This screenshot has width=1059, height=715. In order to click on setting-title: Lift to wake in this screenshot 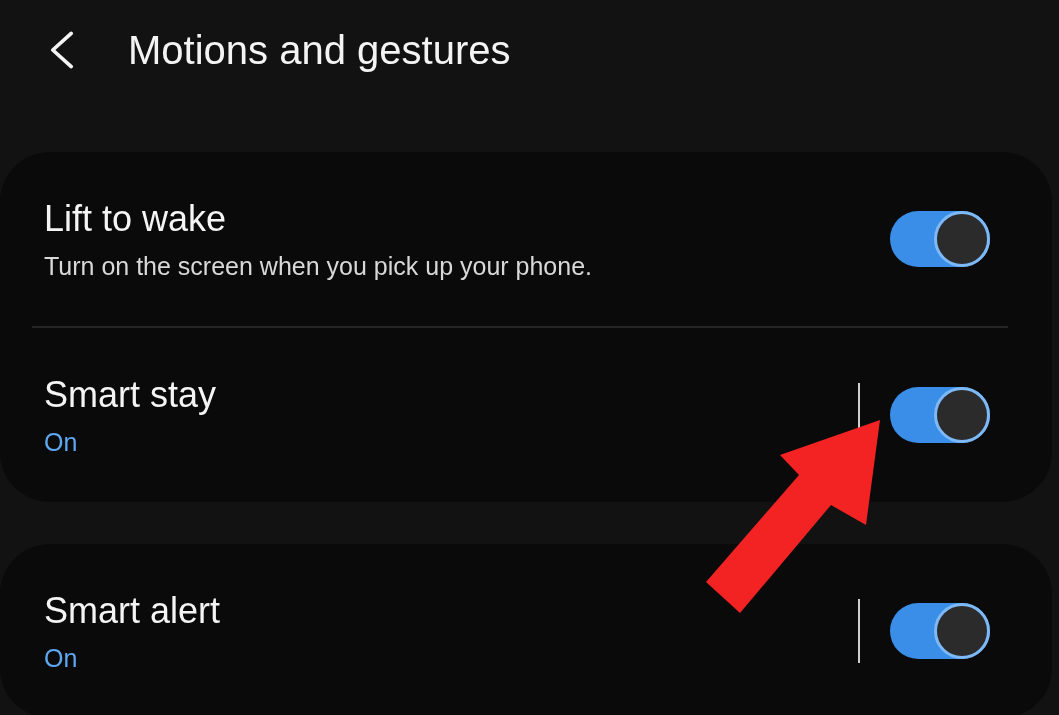, I will do `click(135, 219)`.